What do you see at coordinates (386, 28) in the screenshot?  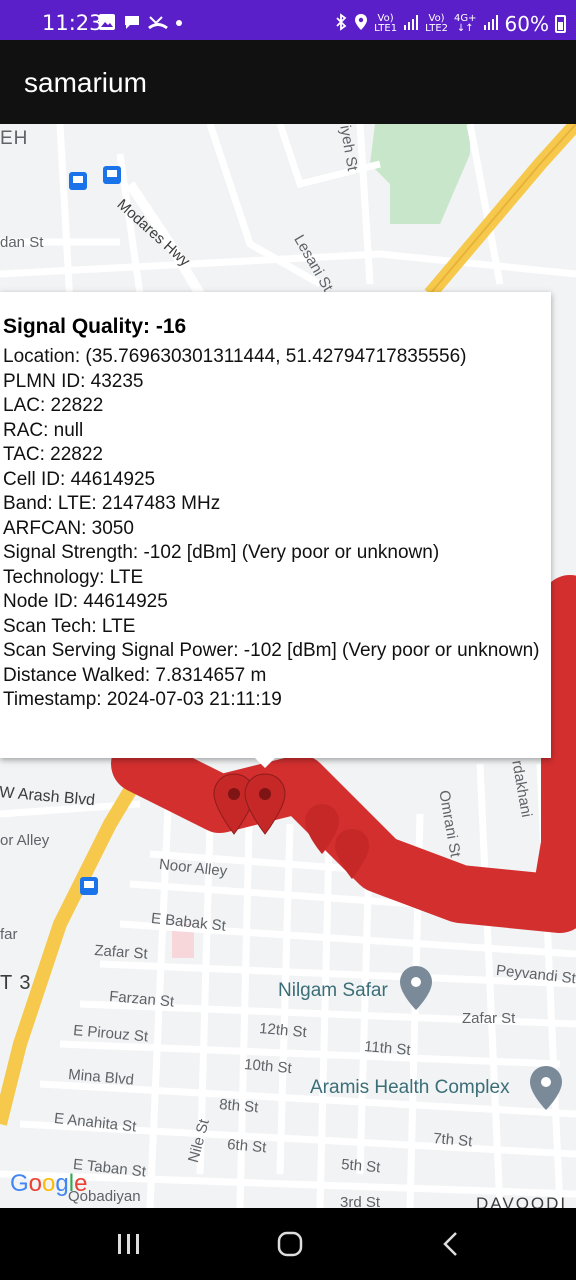 I see `network-lte1-label: LTE1` at bounding box center [386, 28].